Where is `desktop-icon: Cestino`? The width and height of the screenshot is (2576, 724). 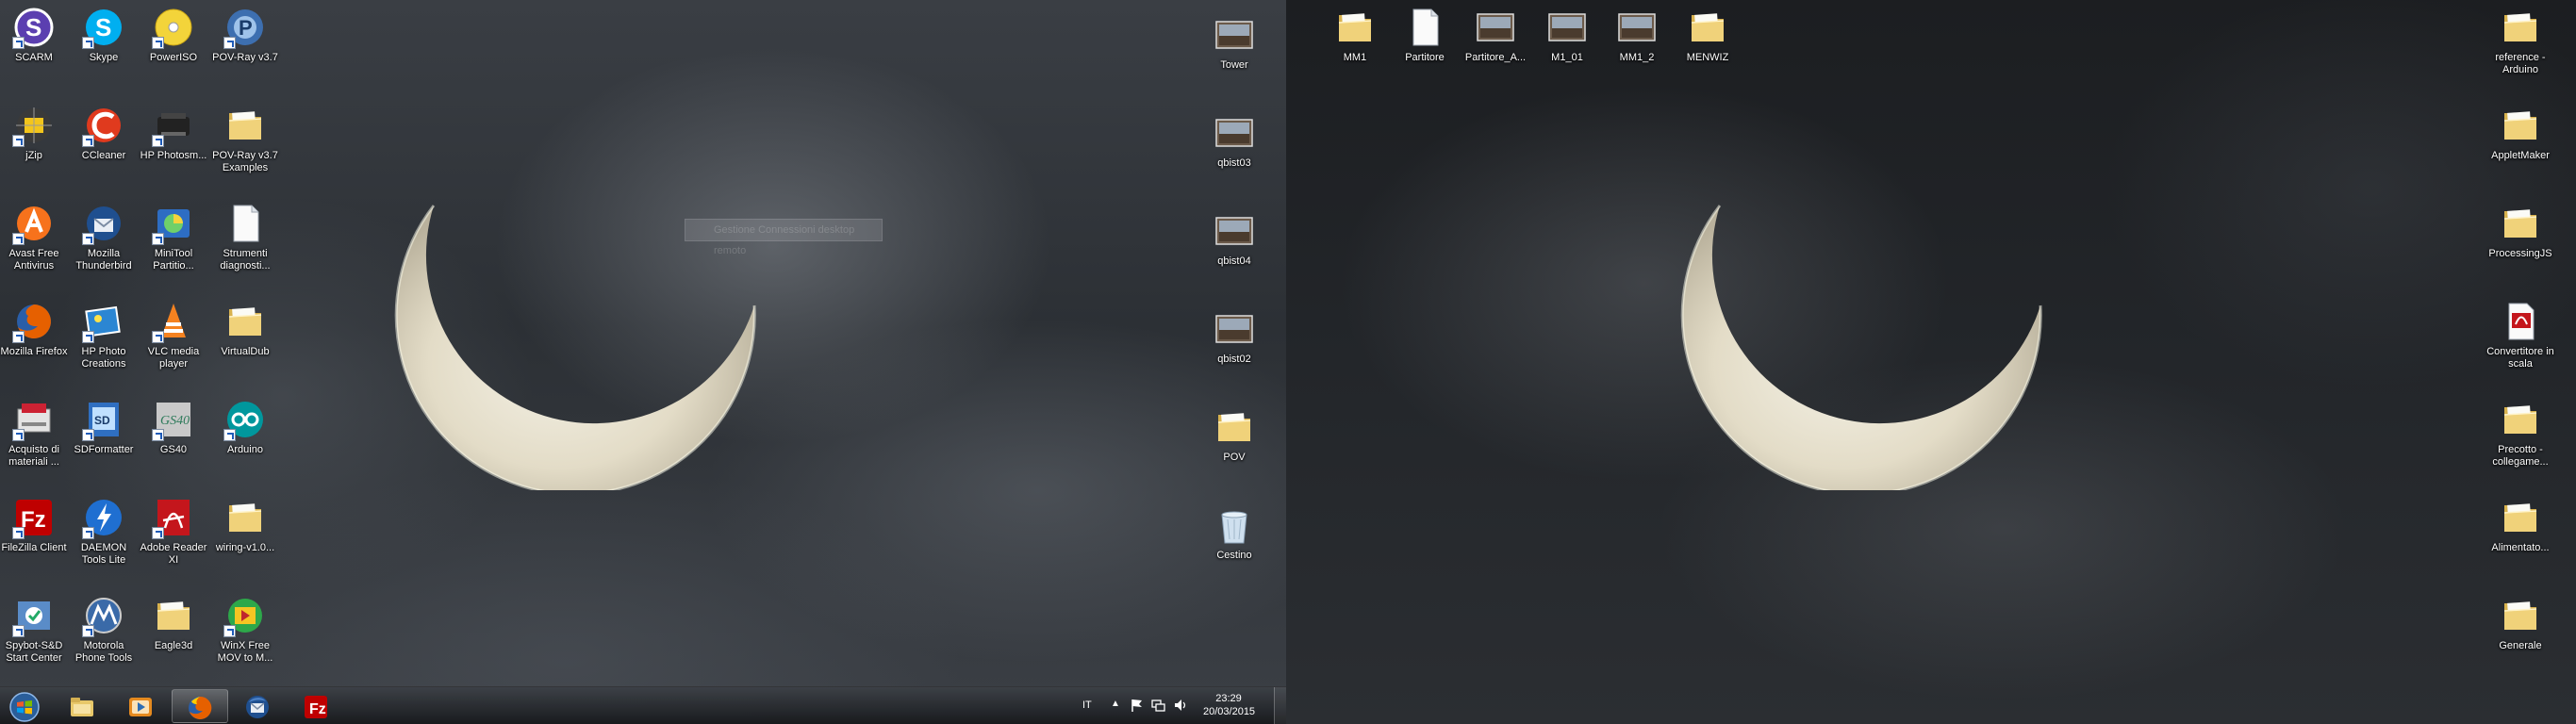
desktop-icon: Cestino is located at coordinates (1234, 532).